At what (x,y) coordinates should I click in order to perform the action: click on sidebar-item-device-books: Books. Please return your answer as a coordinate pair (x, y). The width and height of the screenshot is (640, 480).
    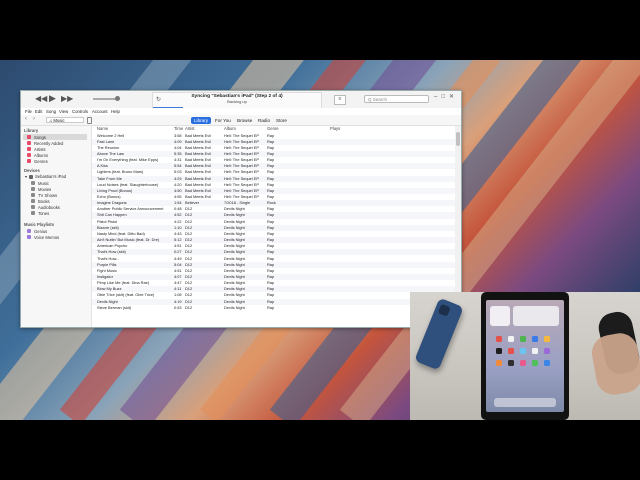
    Looking at the image, I should click on (44, 201).